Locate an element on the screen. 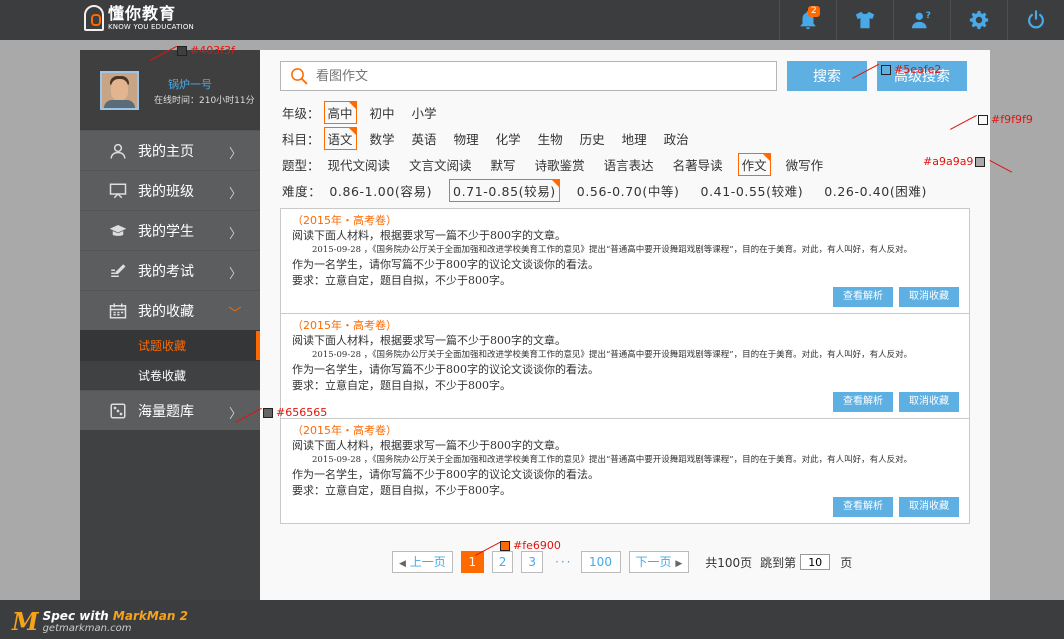 This screenshot has height=639, width=1064. filter-option: 初中 is located at coordinates (382, 112).